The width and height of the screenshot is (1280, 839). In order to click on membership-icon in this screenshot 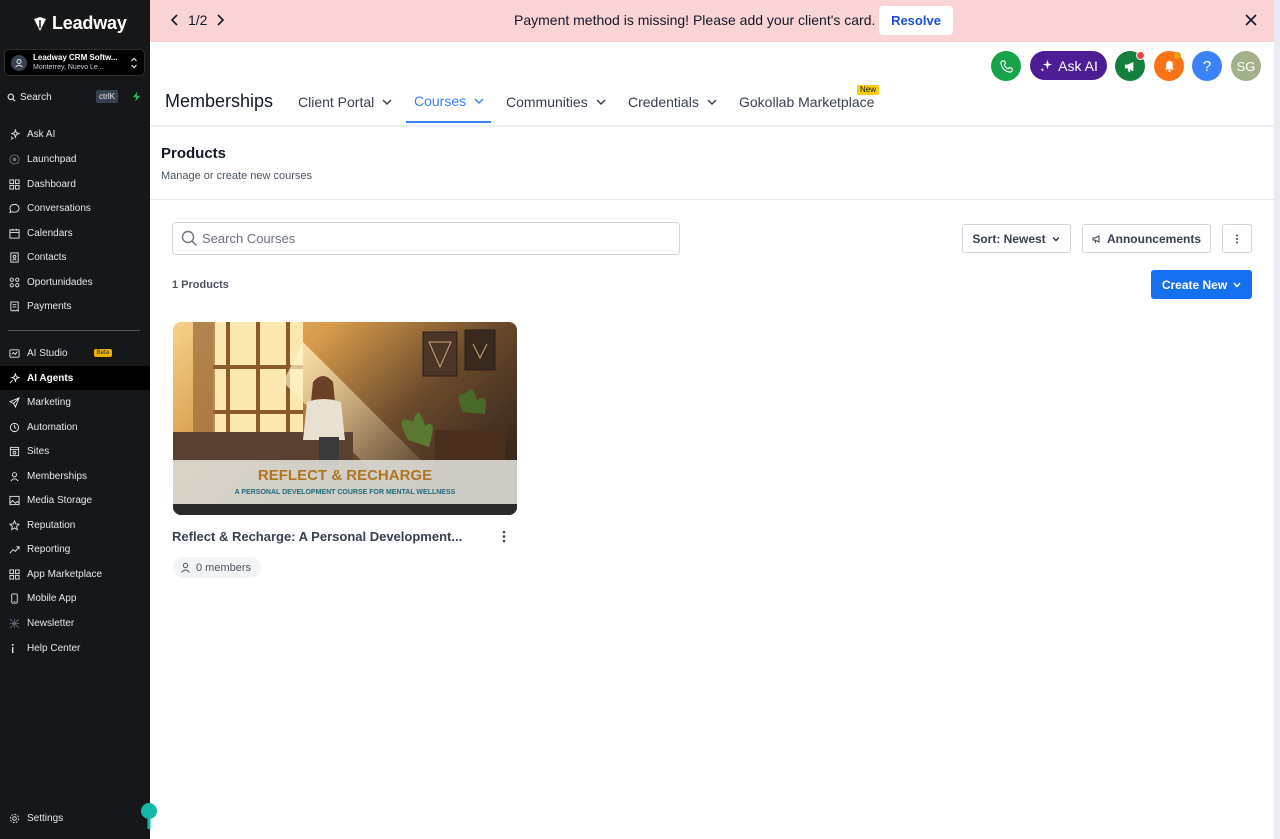, I will do `click(14, 476)`.